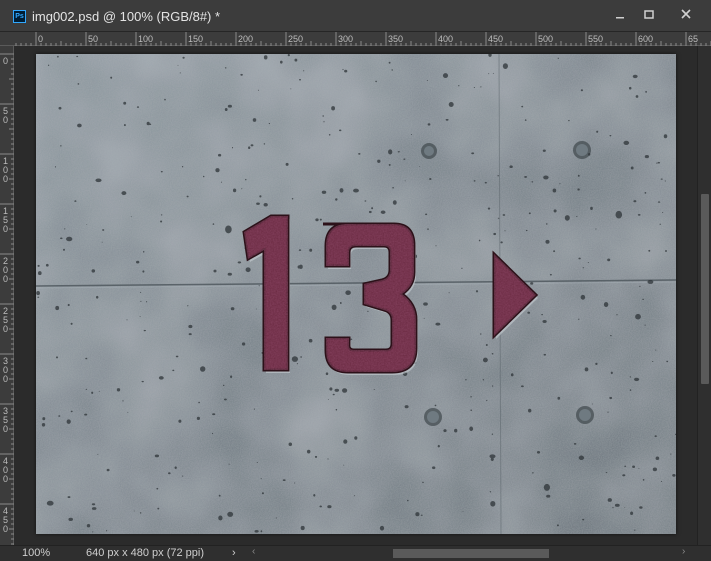 This screenshot has height=561, width=711. Describe the element at coordinates (36, 553) in the screenshot. I see `zoom-level: 100%` at that location.